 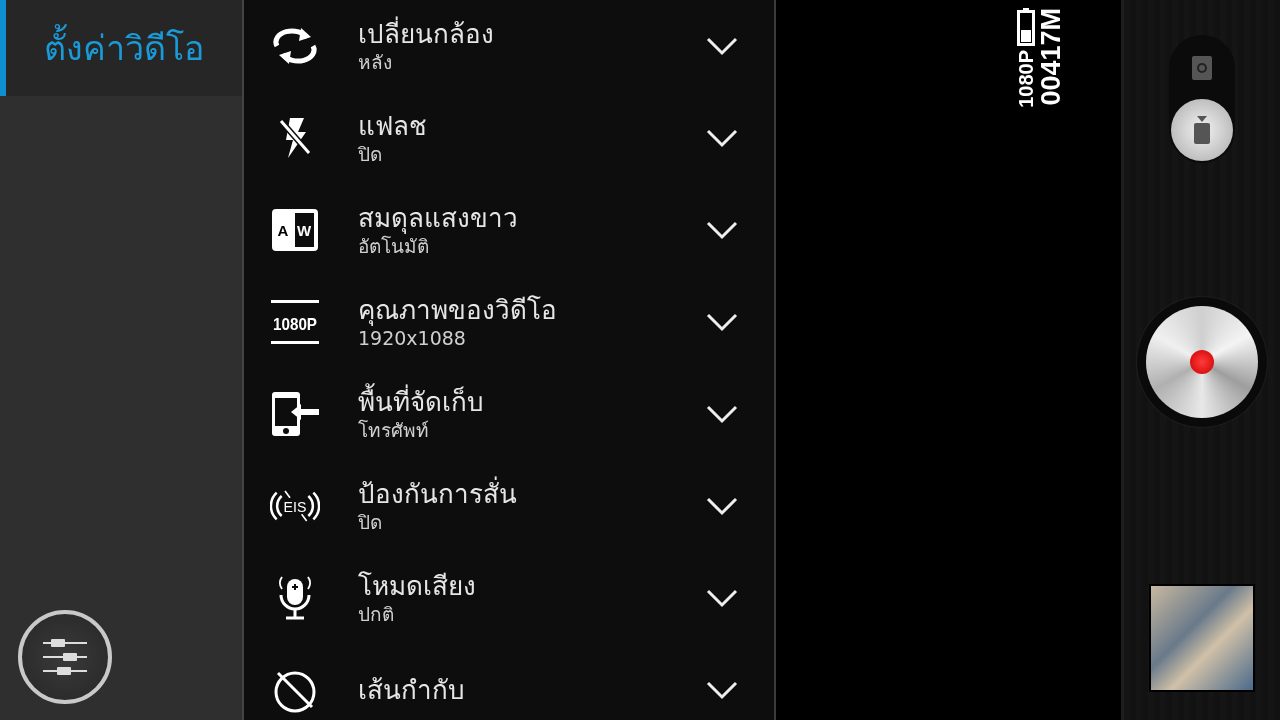 I want to click on gallery-thumbnail-placeholder, so click(x=1202, y=638).